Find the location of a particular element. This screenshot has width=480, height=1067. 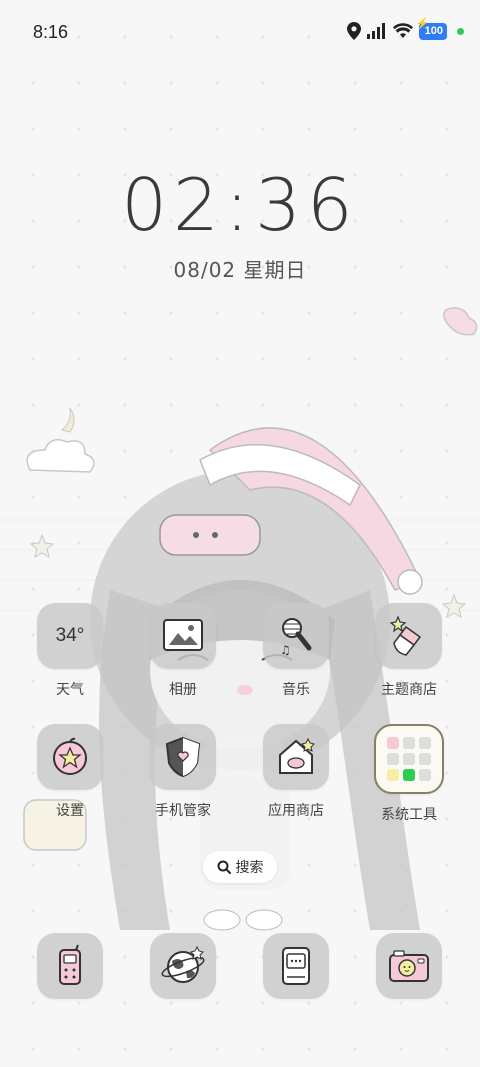

app-label: 天气 is located at coordinates (70, 690).